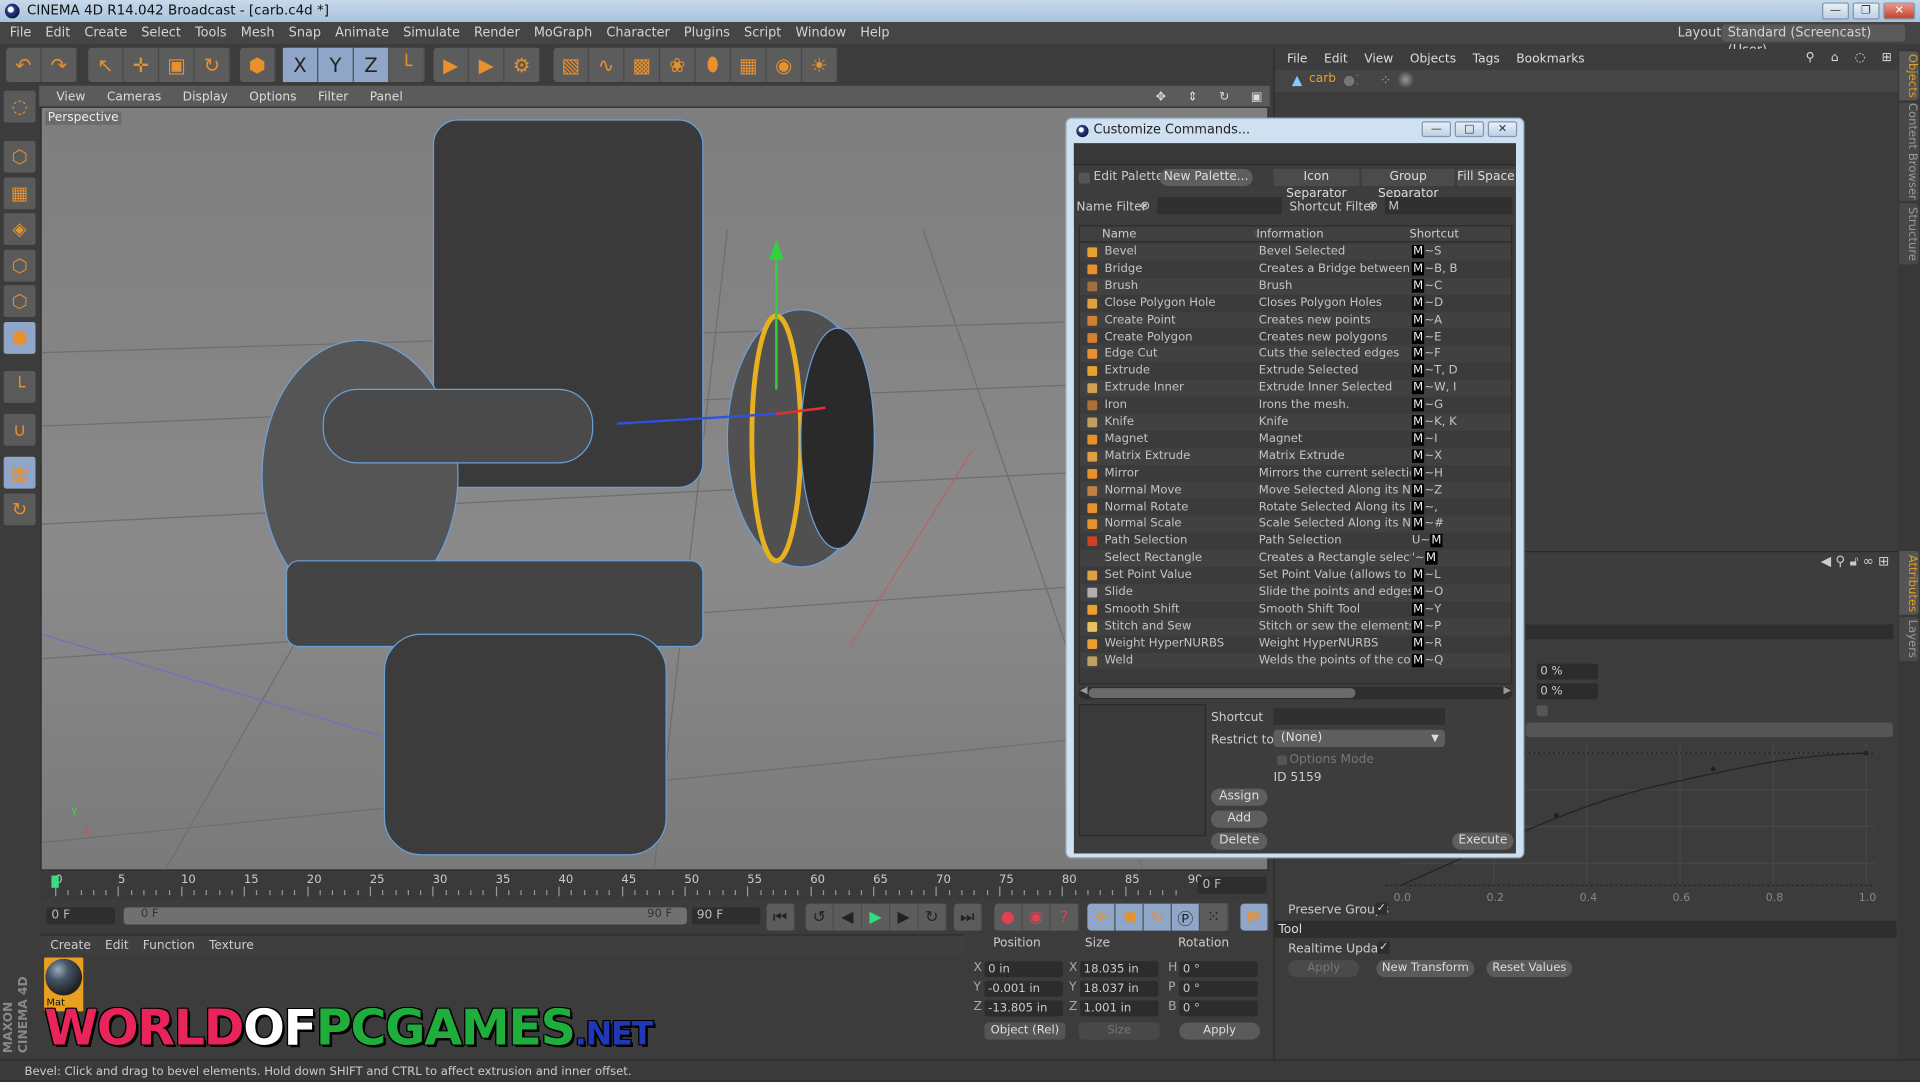 Image resolution: width=1920 pixels, height=1082 pixels. I want to click on curve-point, so click(1713, 769).